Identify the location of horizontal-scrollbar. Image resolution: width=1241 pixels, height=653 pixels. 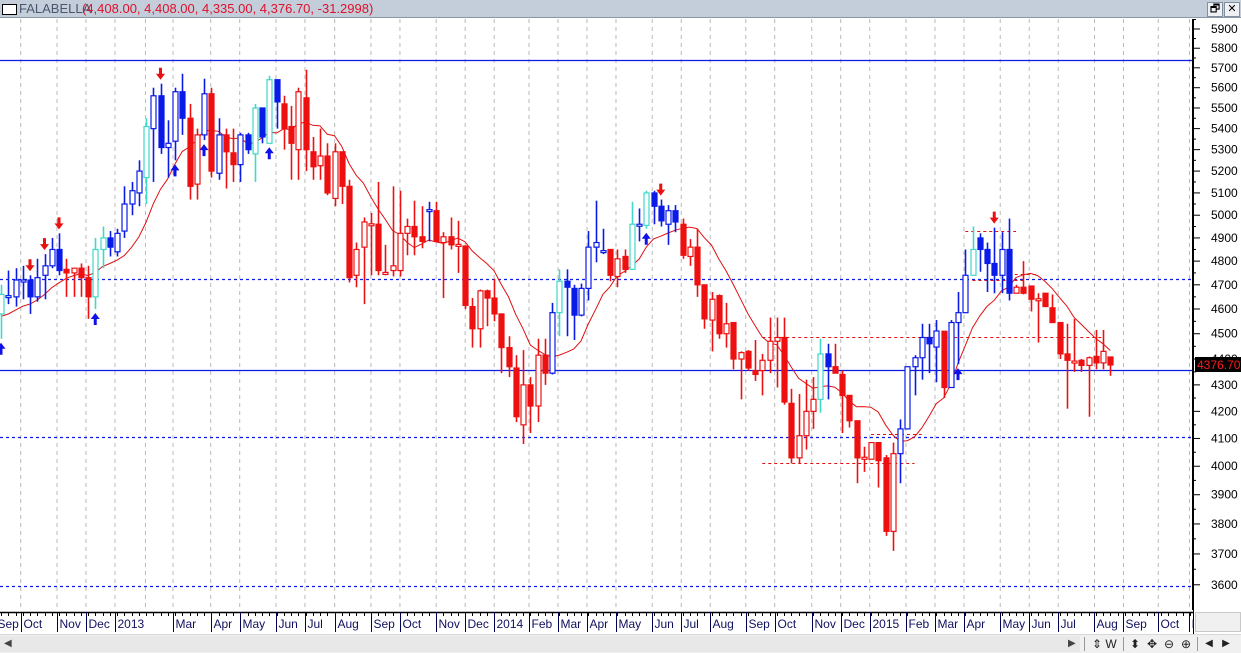
(540, 644).